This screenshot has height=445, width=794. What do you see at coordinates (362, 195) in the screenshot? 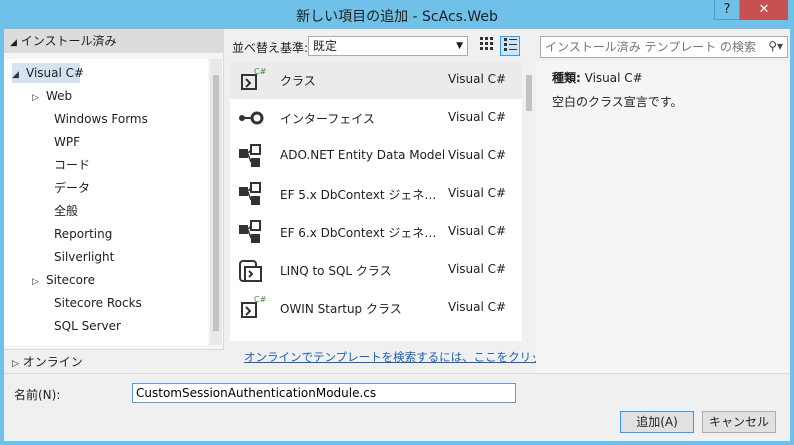
I see `template-name: EF 5.x DbContext ジェネレーター` at bounding box center [362, 195].